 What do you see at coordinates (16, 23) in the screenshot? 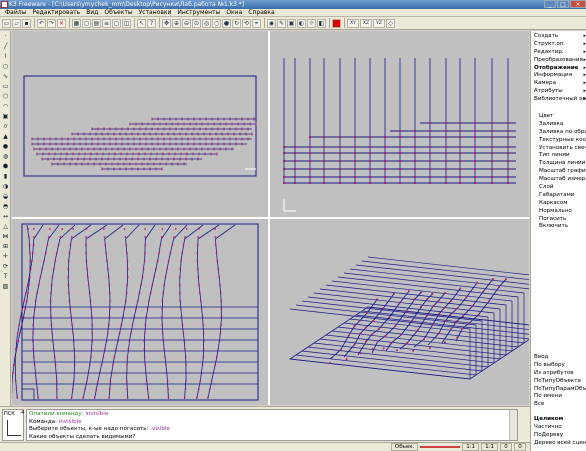
I see `open-file-icon: ▱` at bounding box center [16, 23].